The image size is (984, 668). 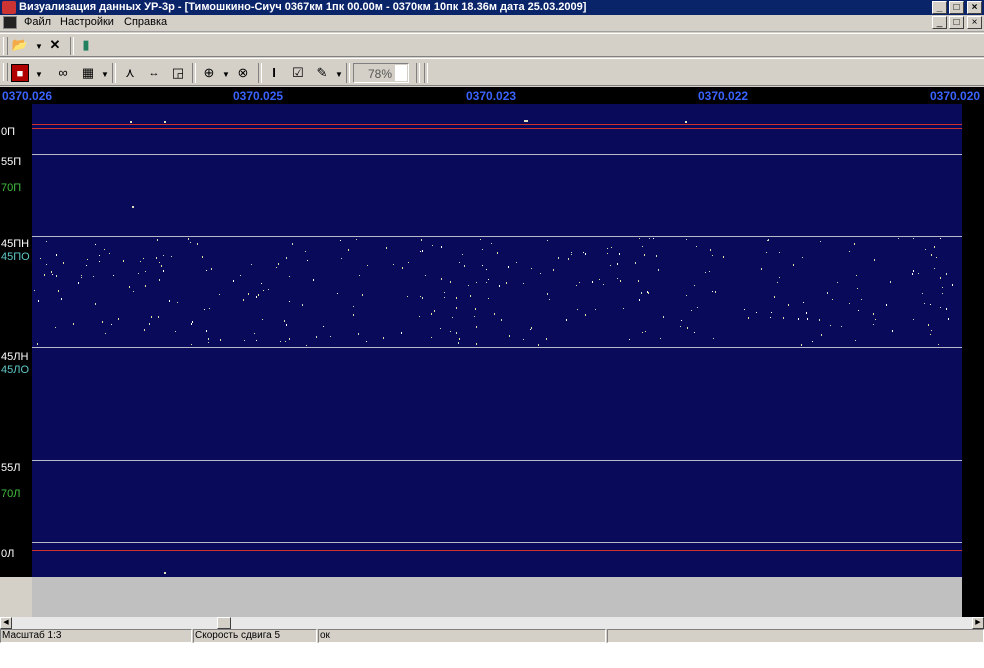 I want to click on document-icon, so click(x=10, y=22).